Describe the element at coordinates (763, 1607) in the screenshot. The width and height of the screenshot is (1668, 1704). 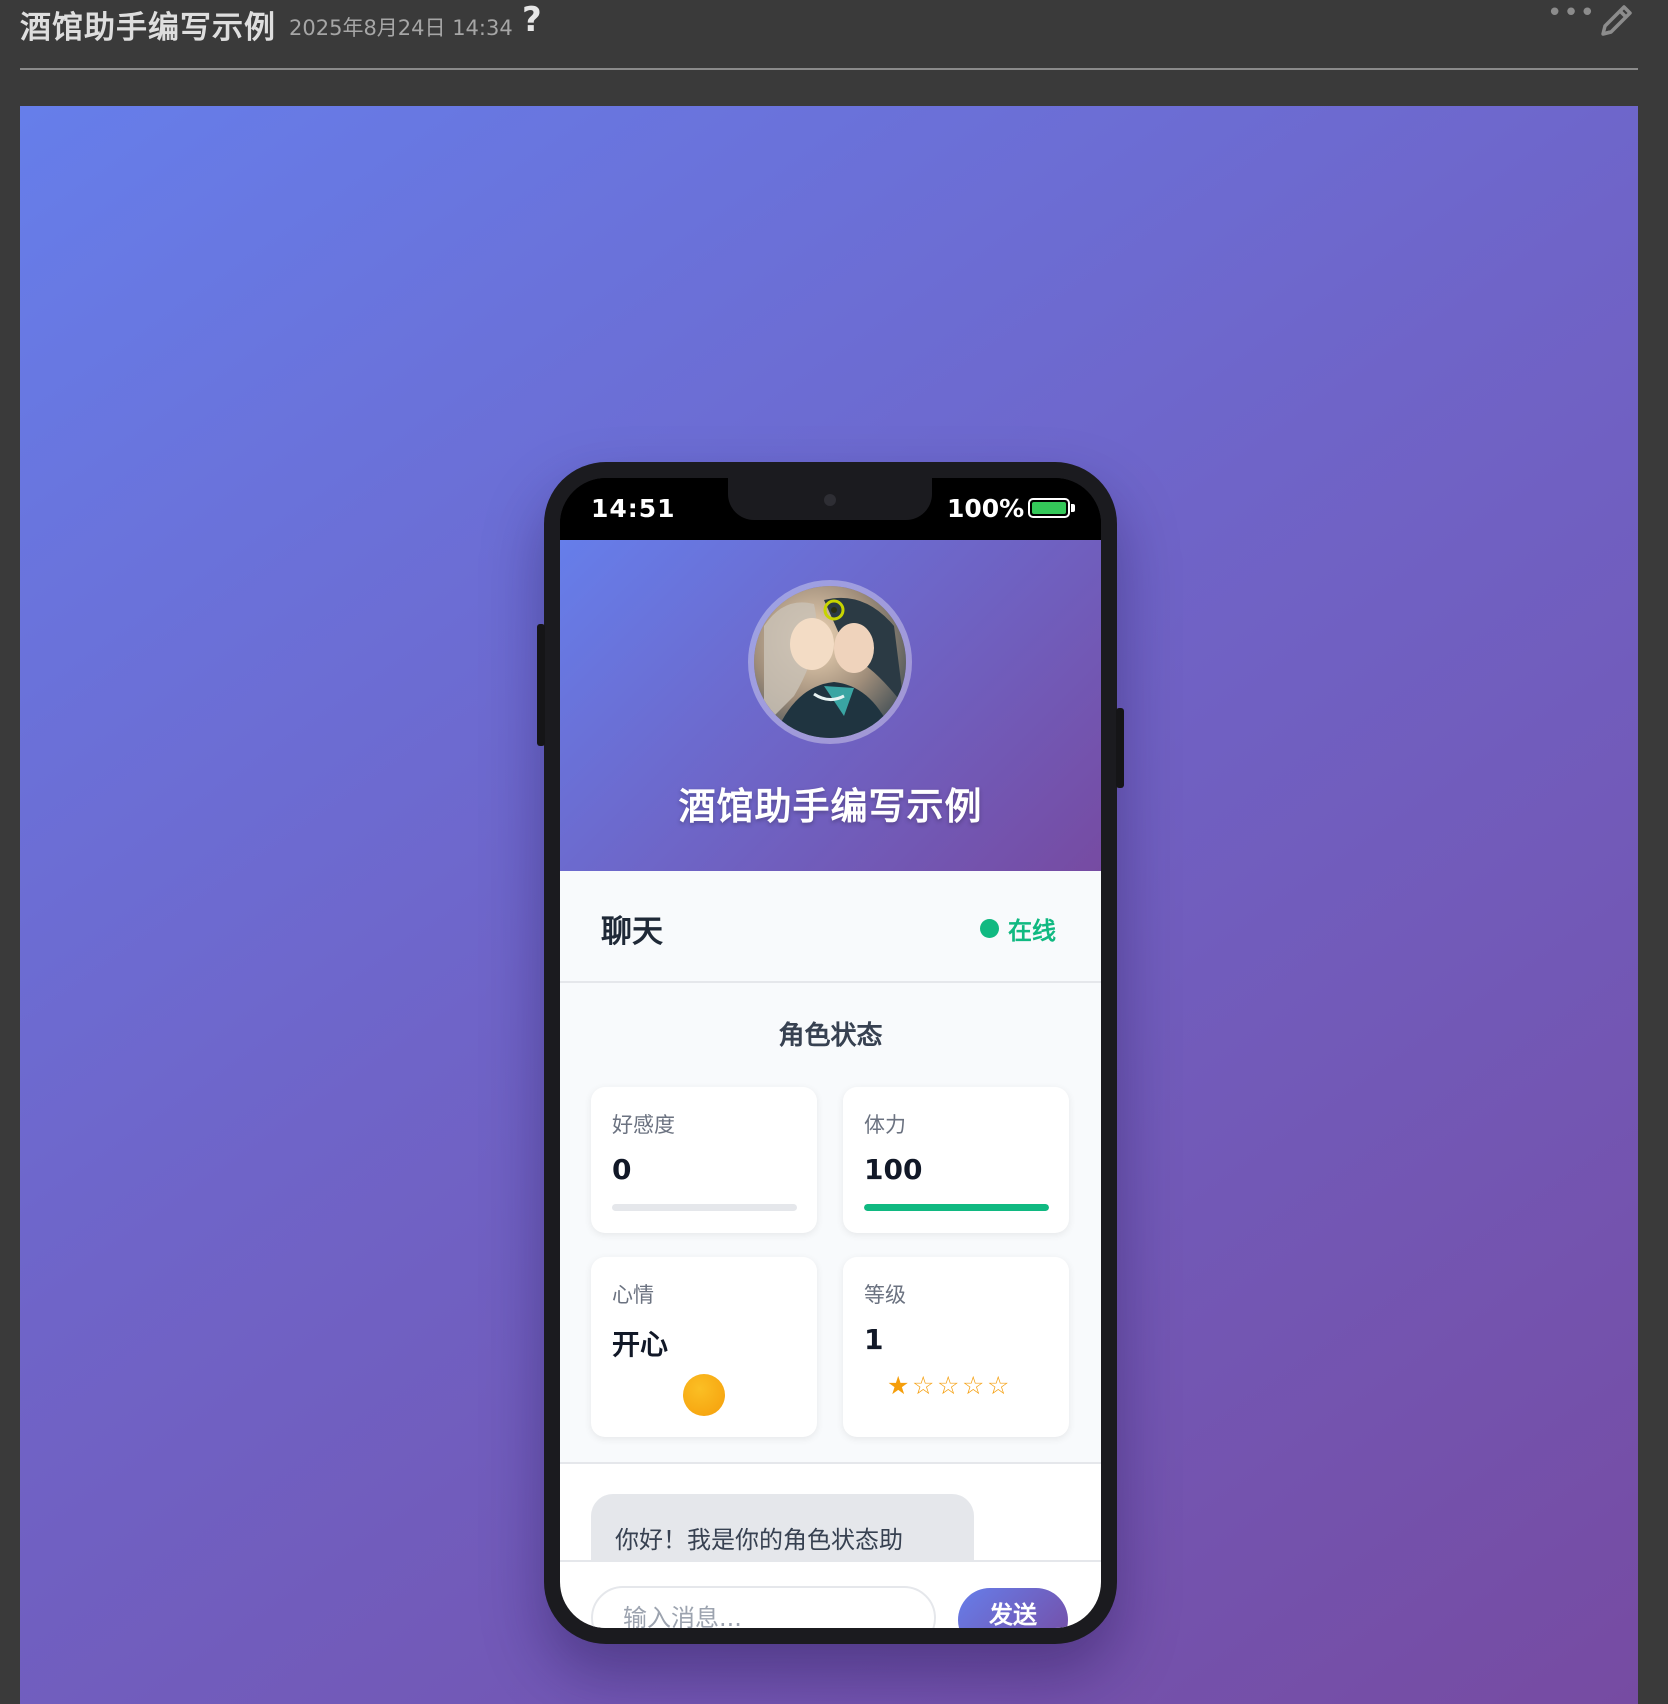
I see `message-input` at that location.